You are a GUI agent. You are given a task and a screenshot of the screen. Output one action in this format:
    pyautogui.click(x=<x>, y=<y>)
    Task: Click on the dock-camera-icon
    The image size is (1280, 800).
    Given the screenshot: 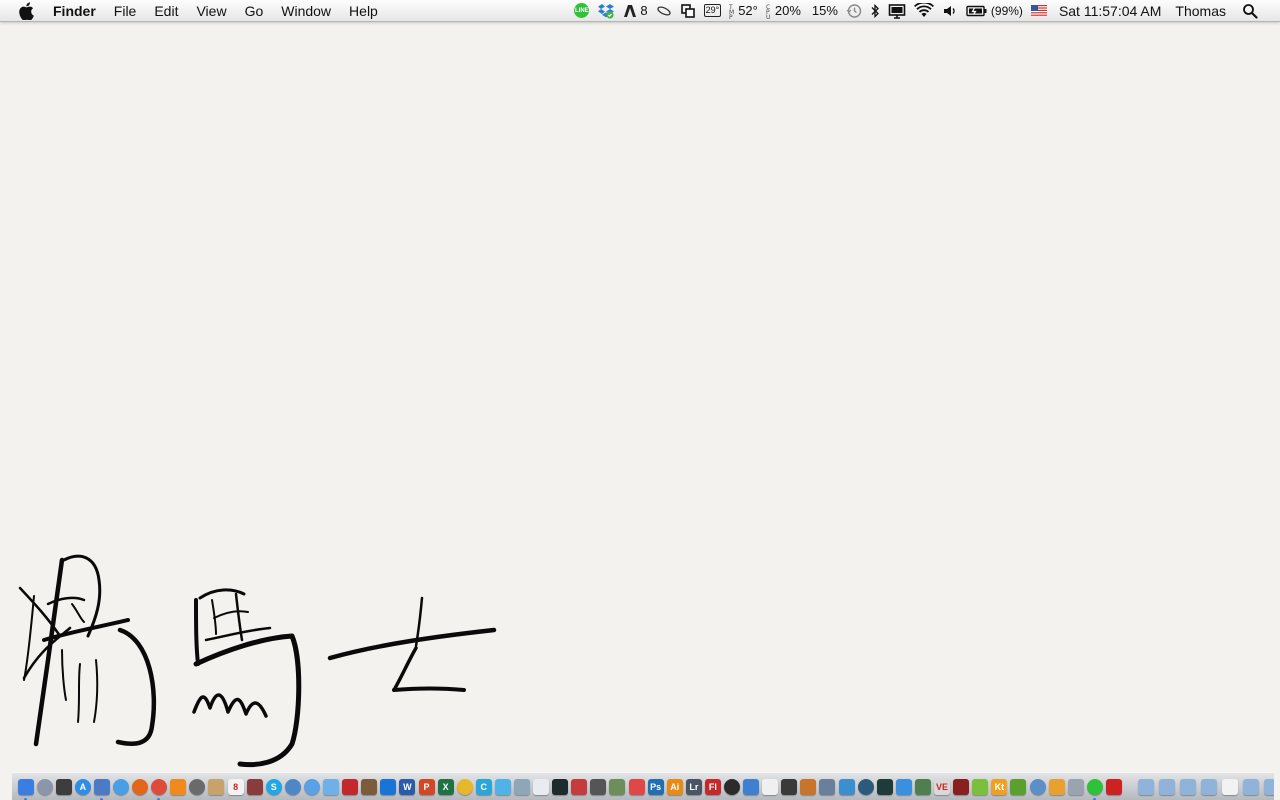 What is the action you would take?
    pyautogui.click(x=197, y=786)
    